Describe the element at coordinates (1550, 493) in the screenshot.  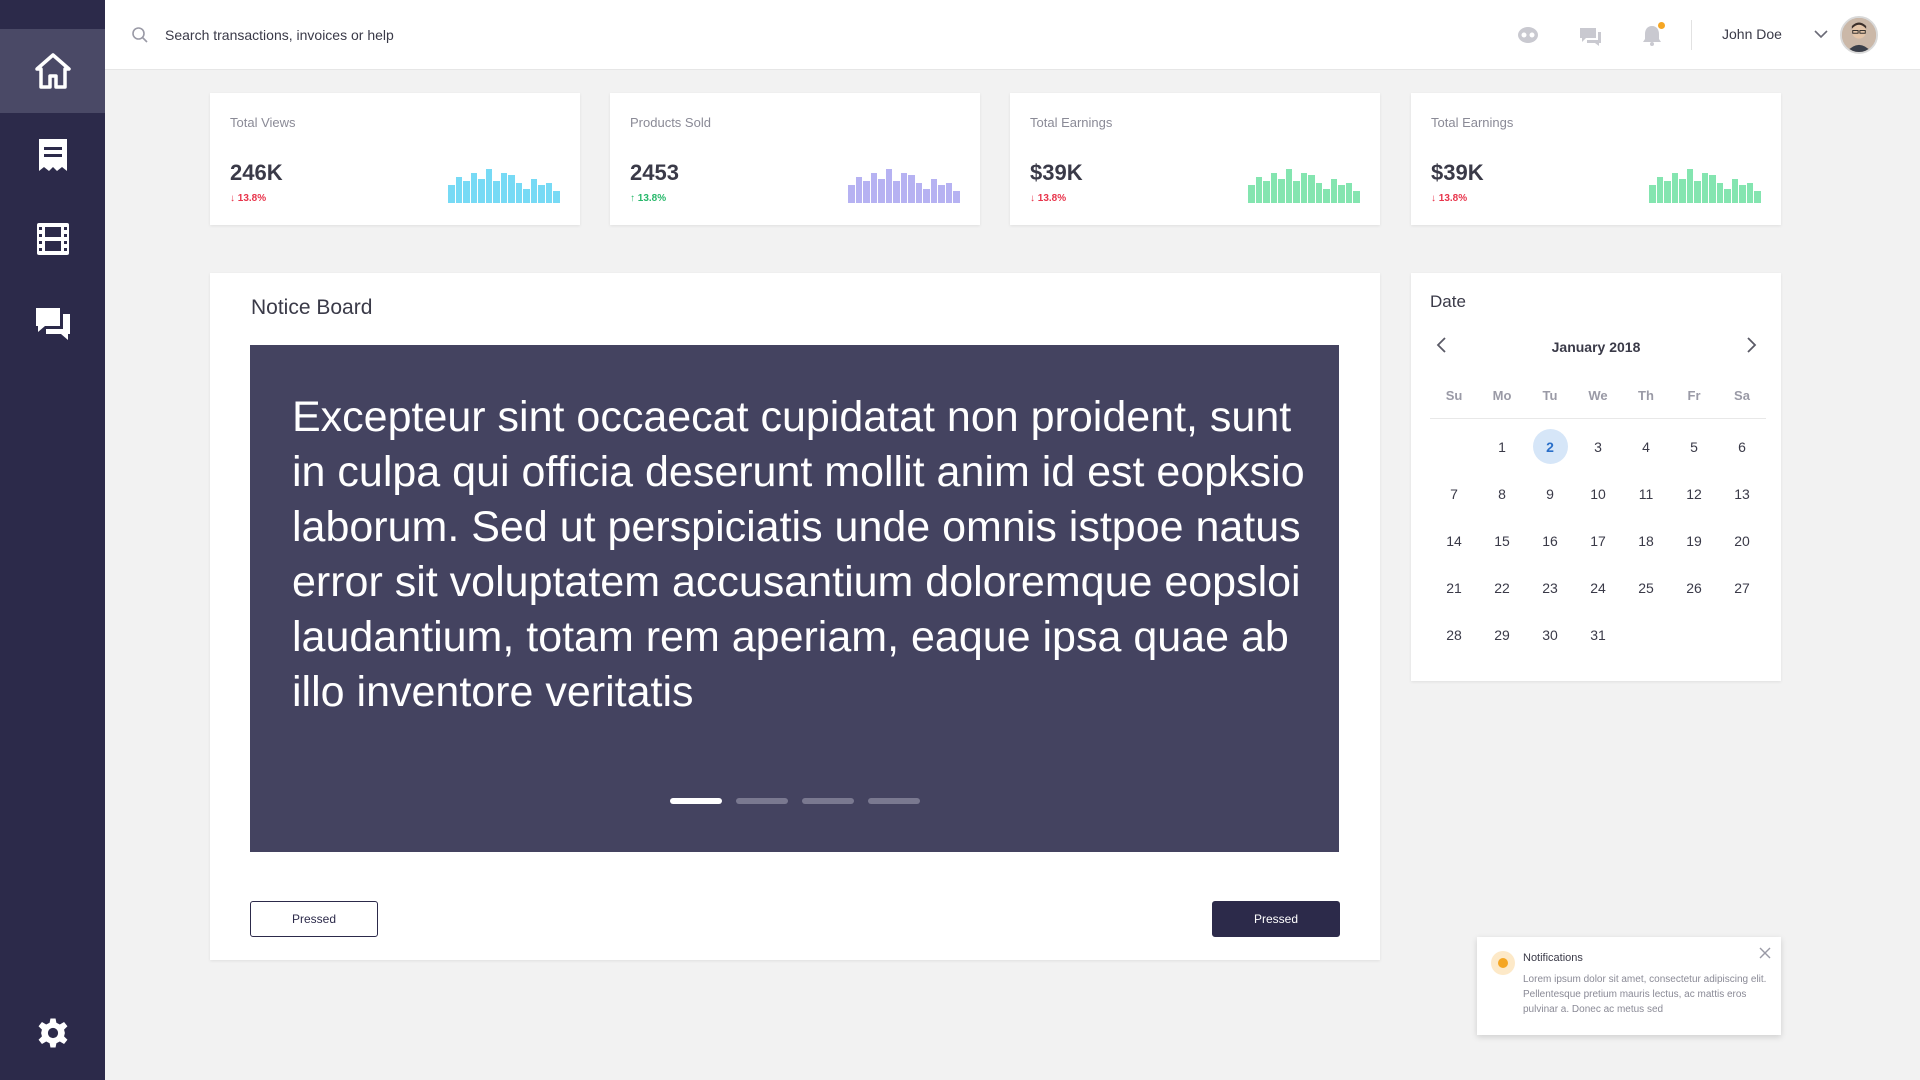
I see `calendar-day: 9` at that location.